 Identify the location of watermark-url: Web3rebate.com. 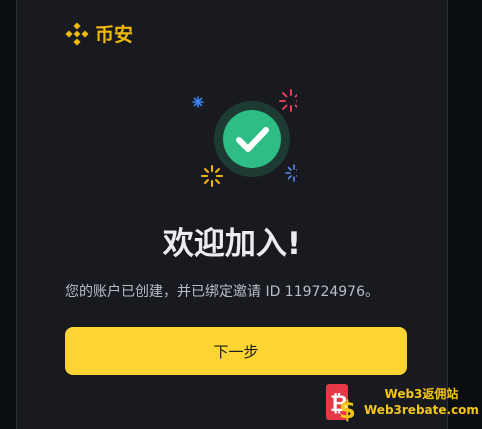
(421, 410).